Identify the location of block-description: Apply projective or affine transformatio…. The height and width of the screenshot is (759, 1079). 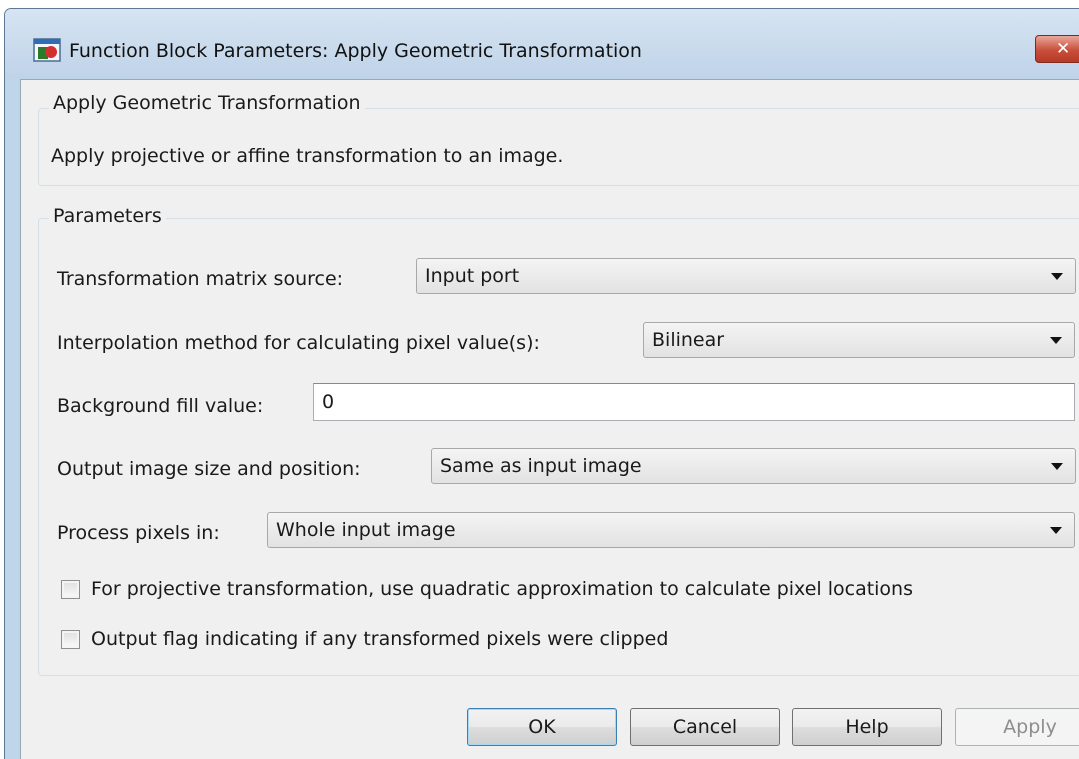
(307, 156).